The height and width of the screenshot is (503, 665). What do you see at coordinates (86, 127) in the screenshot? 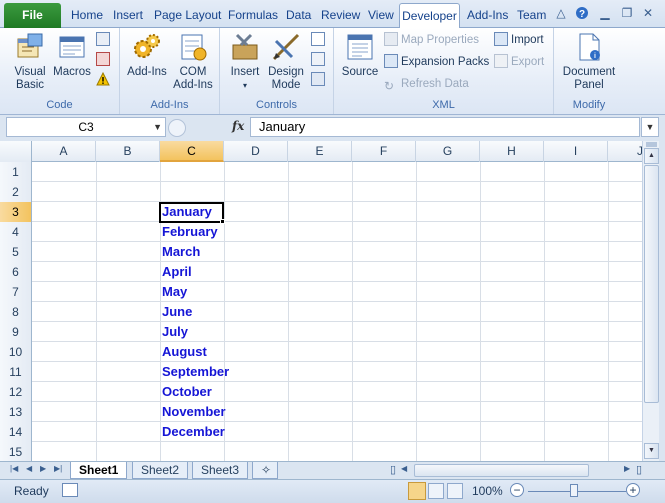
I see `name-box: C3 ▼` at bounding box center [86, 127].